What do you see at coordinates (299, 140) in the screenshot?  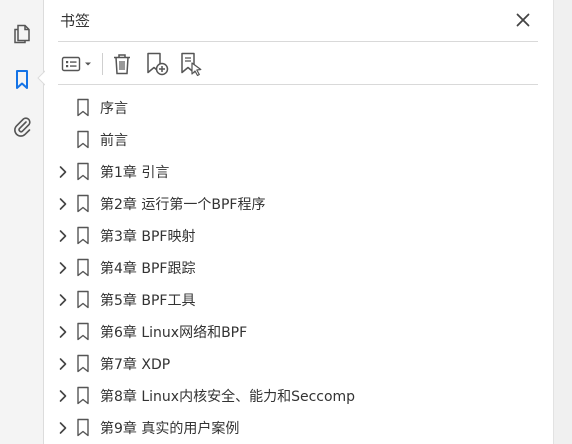 I see `bookmark-row: 前言` at bounding box center [299, 140].